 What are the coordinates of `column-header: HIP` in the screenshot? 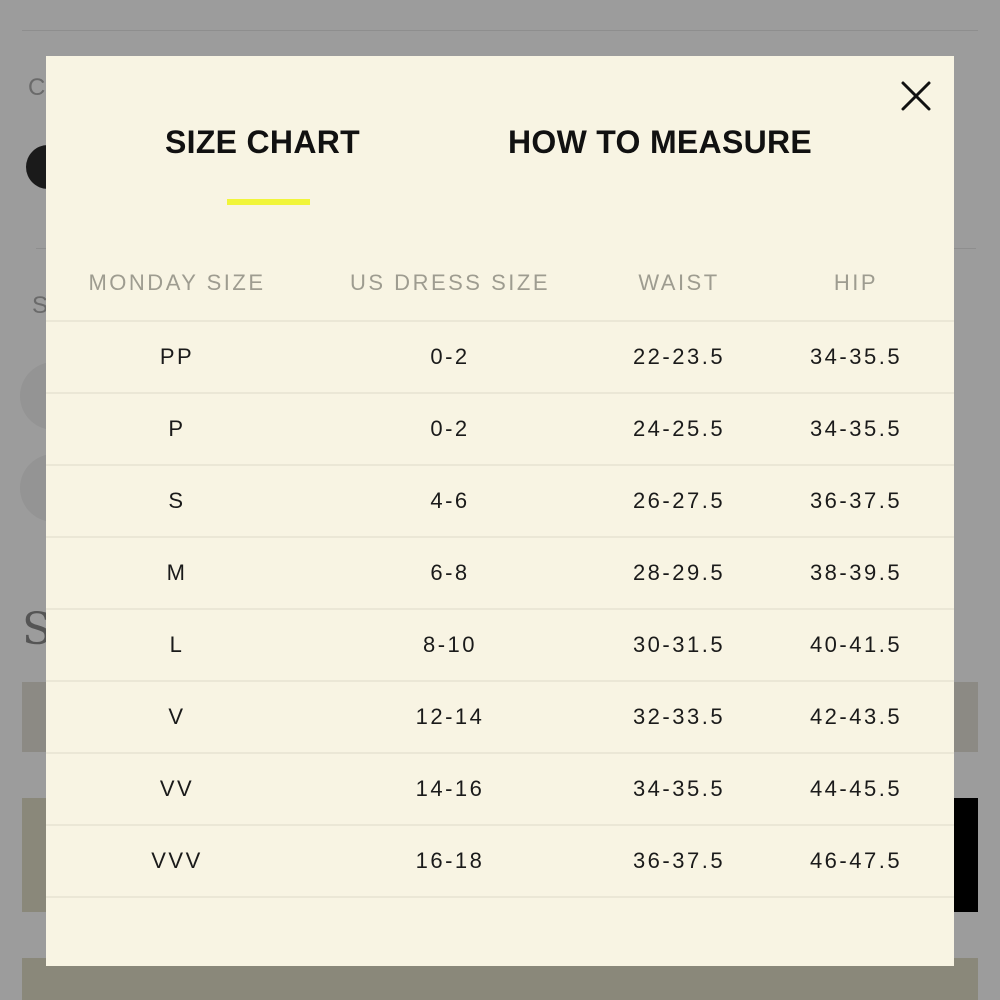 It's located at (856, 282).